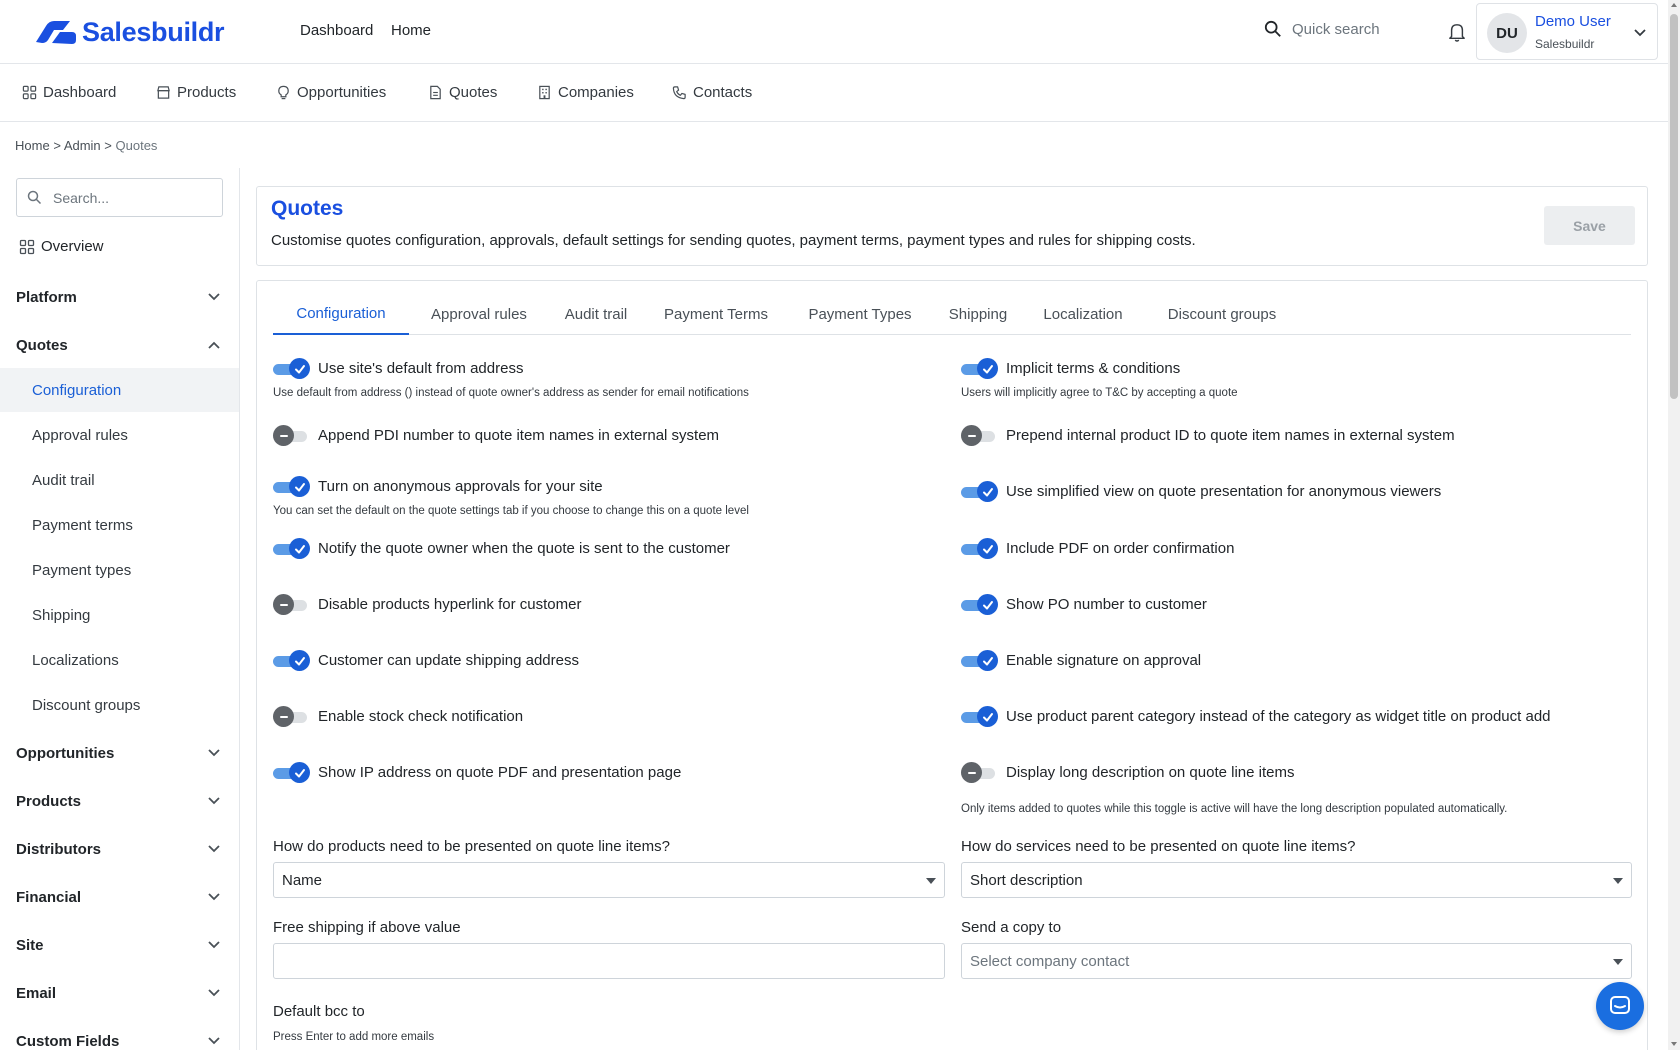 The image size is (1680, 1050). Describe the element at coordinates (1296, 880) in the screenshot. I see `services-presentation-select: Short description` at that location.